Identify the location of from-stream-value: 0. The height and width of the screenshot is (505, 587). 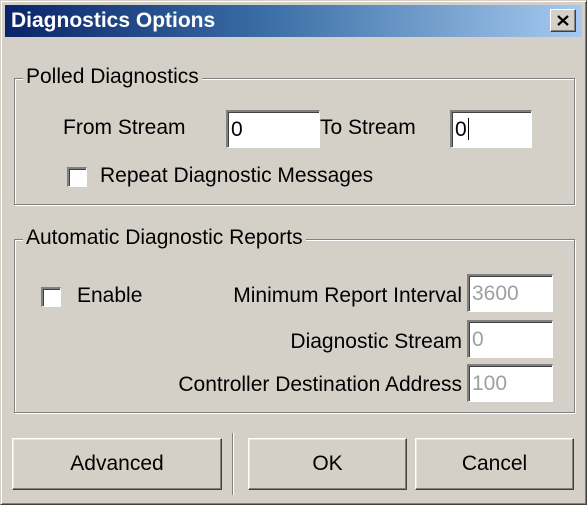
(237, 129).